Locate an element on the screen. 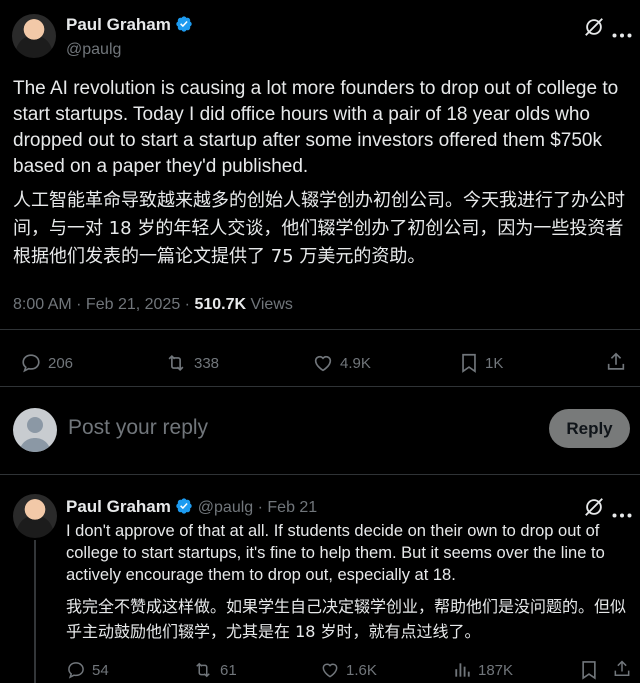  bookmark-action: 1K is located at coordinates (481, 363).